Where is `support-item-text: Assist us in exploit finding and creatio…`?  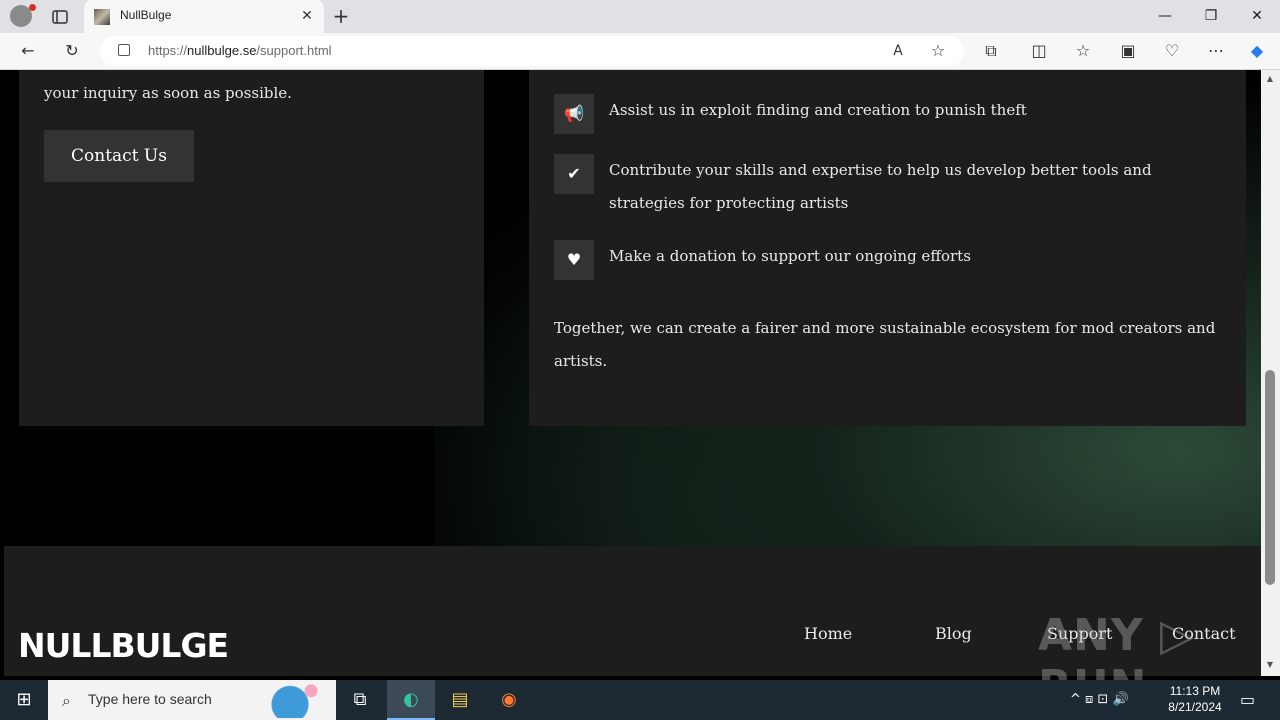 support-item-text: Assist us in exploit finding and creatio… is located at coordinates (818, 110).